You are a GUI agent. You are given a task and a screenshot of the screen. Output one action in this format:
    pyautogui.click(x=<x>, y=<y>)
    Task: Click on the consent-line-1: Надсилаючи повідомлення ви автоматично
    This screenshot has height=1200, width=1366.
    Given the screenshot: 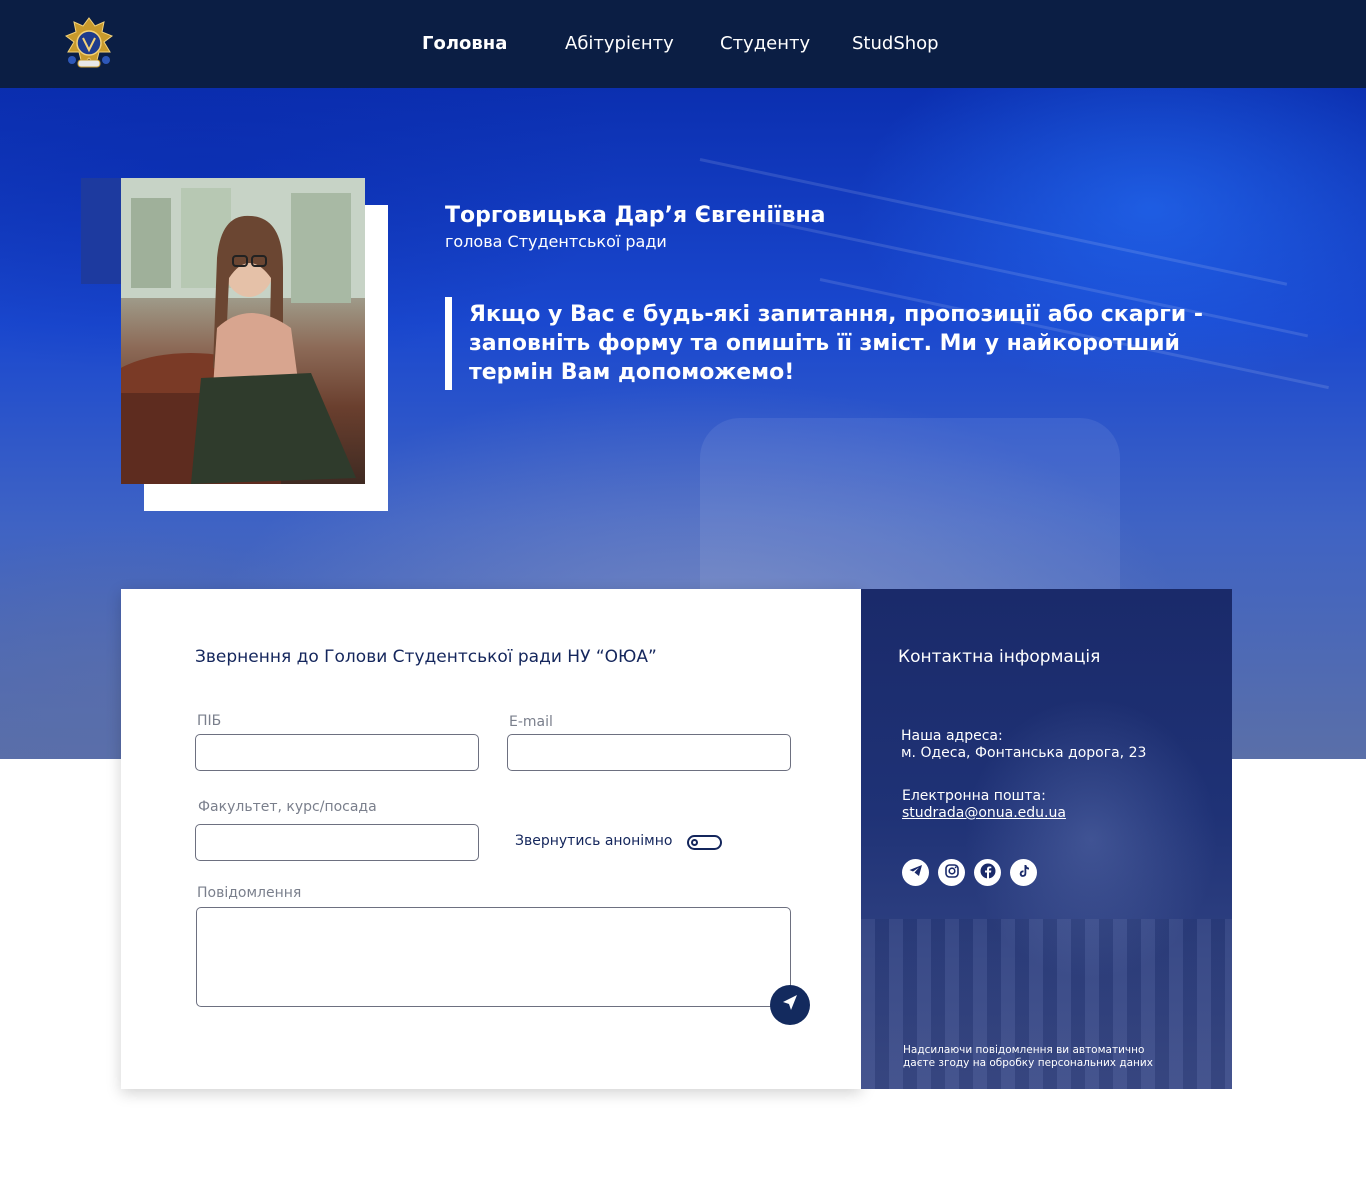 What is the action you would take?
    pyautogui.click(x=1024, y=1050)
    